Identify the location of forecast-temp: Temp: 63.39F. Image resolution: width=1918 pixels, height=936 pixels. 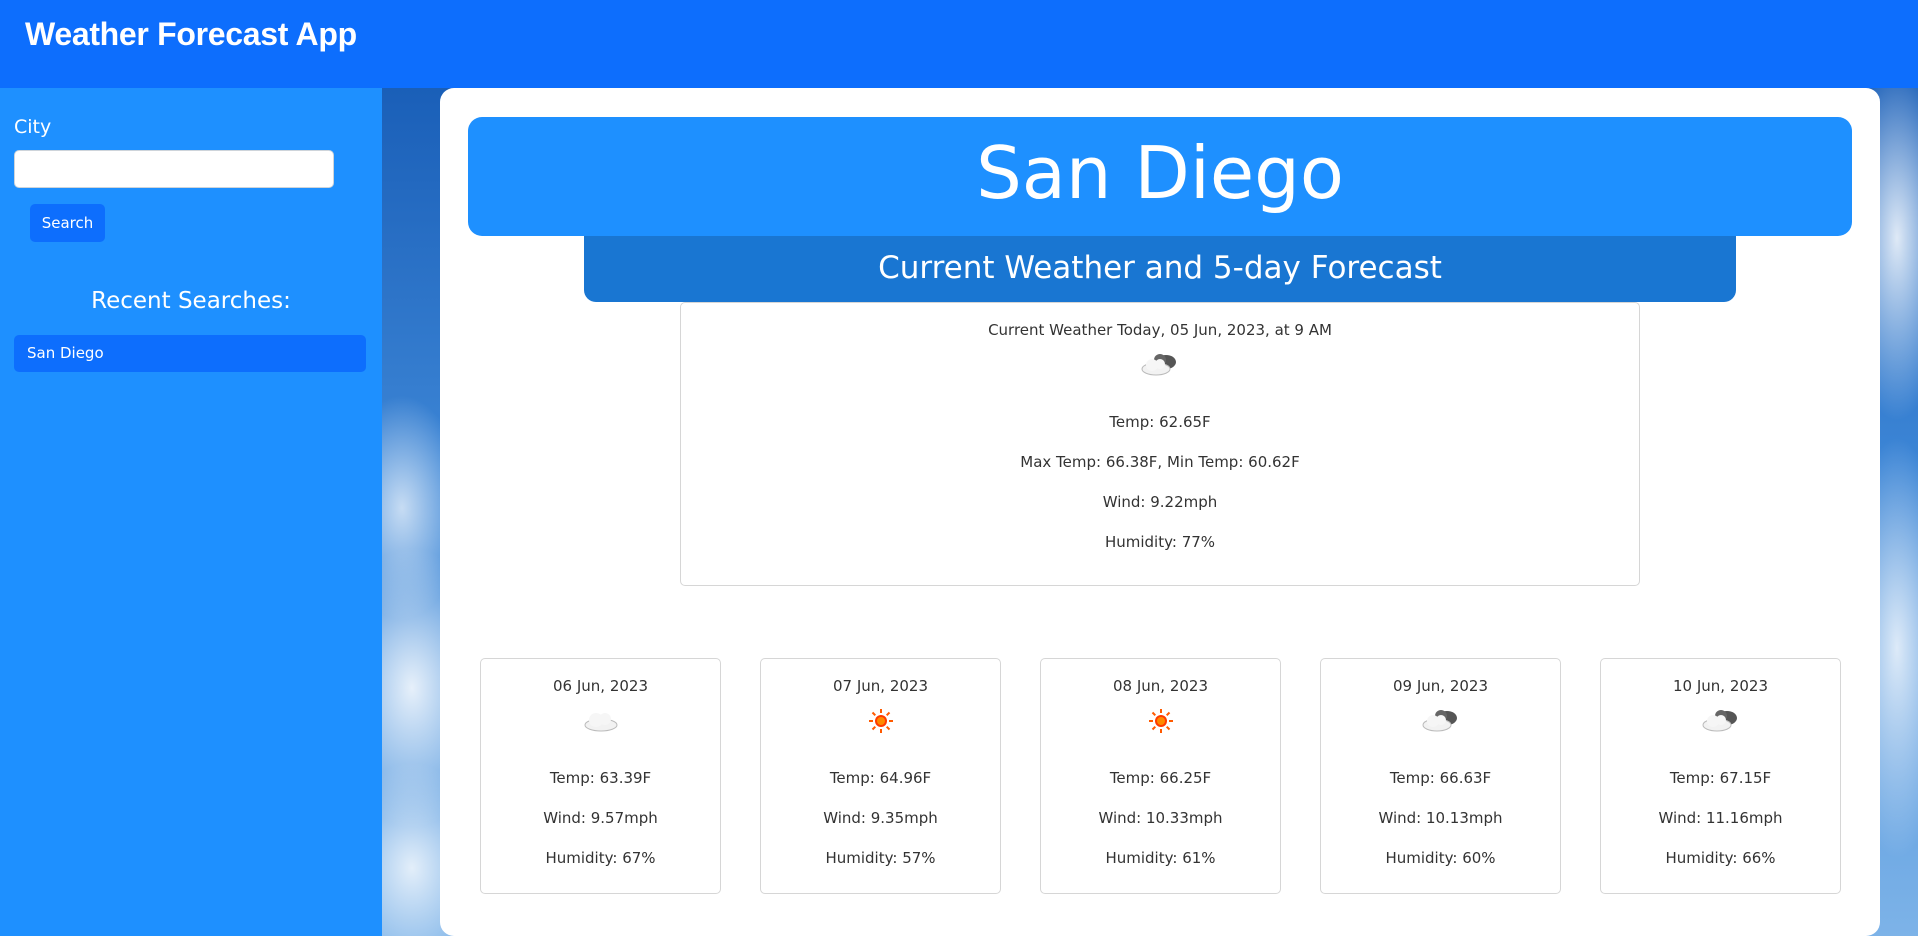
(600, 778).